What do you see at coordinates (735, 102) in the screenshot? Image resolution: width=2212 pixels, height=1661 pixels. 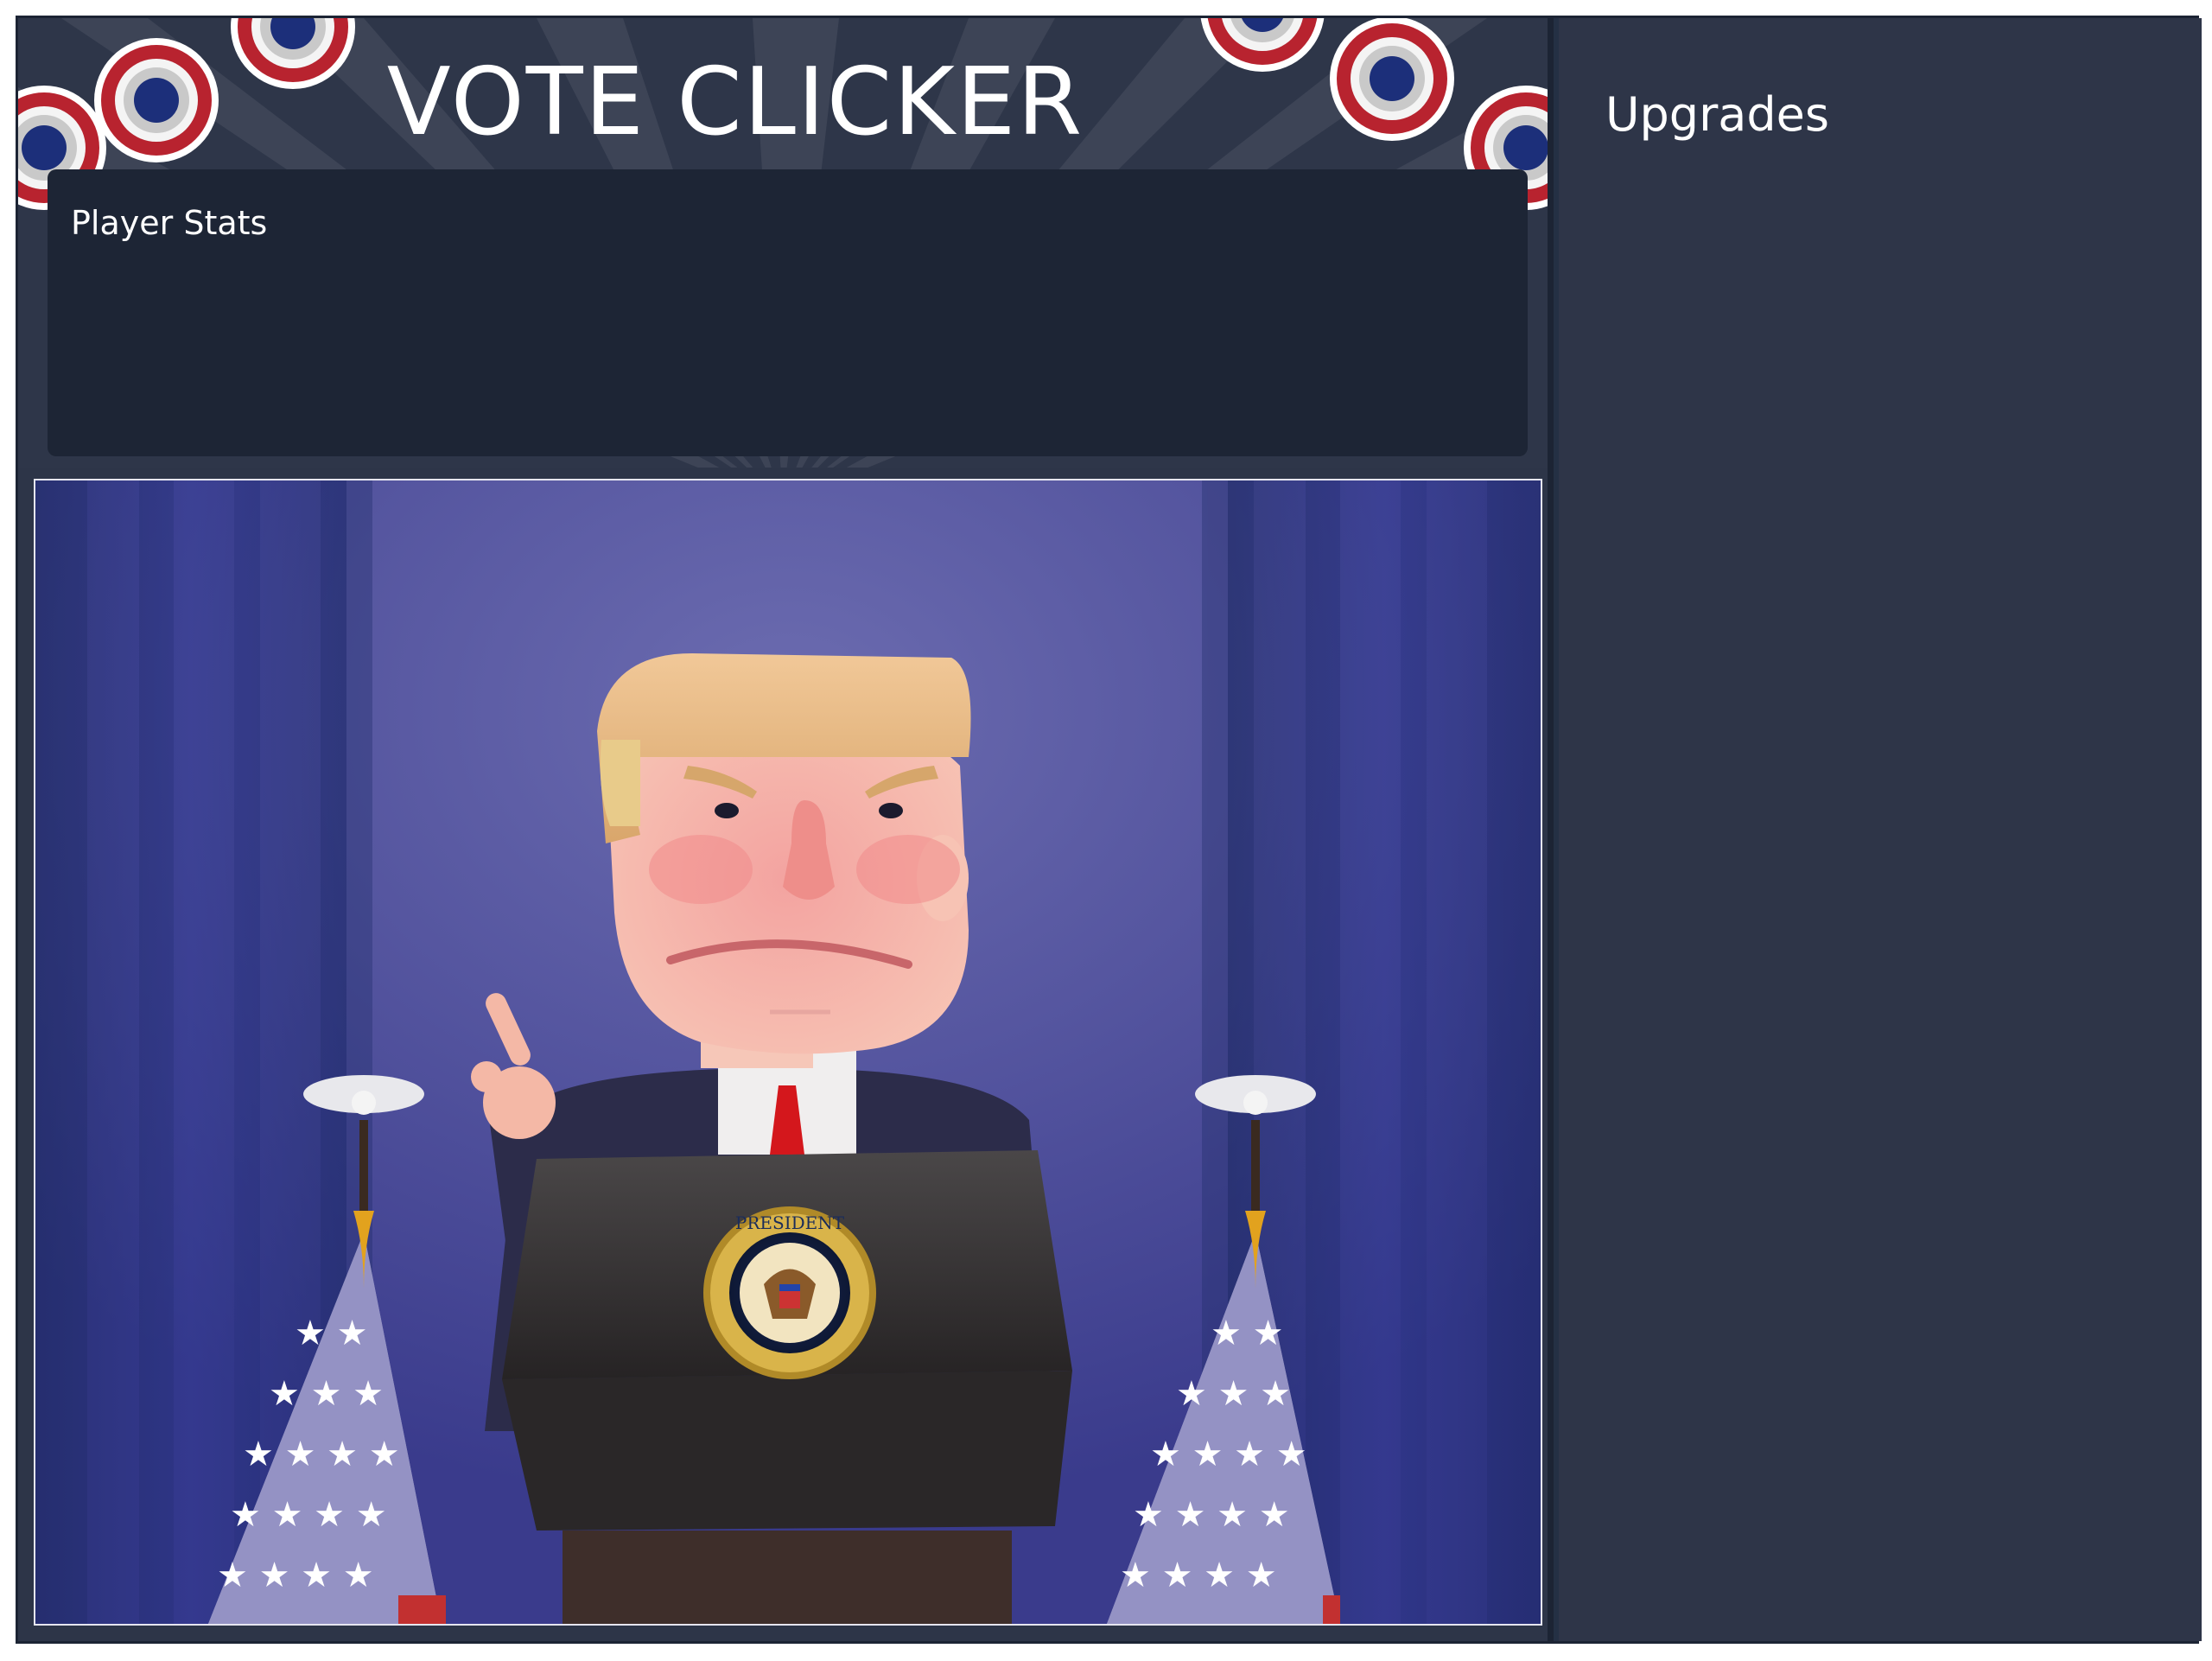 I see `game-title: VOTE CLICKER` at bounding box center [735, 102].